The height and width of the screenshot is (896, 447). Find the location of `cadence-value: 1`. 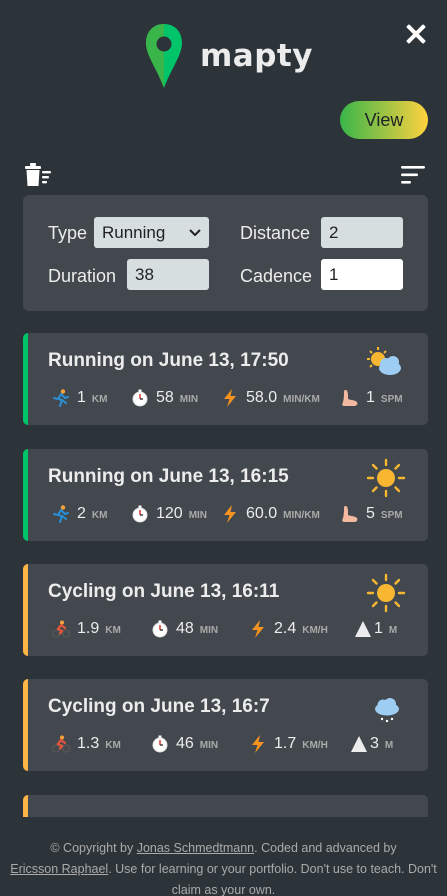

cadence-value: 1 is located at coordinates (370, 397).